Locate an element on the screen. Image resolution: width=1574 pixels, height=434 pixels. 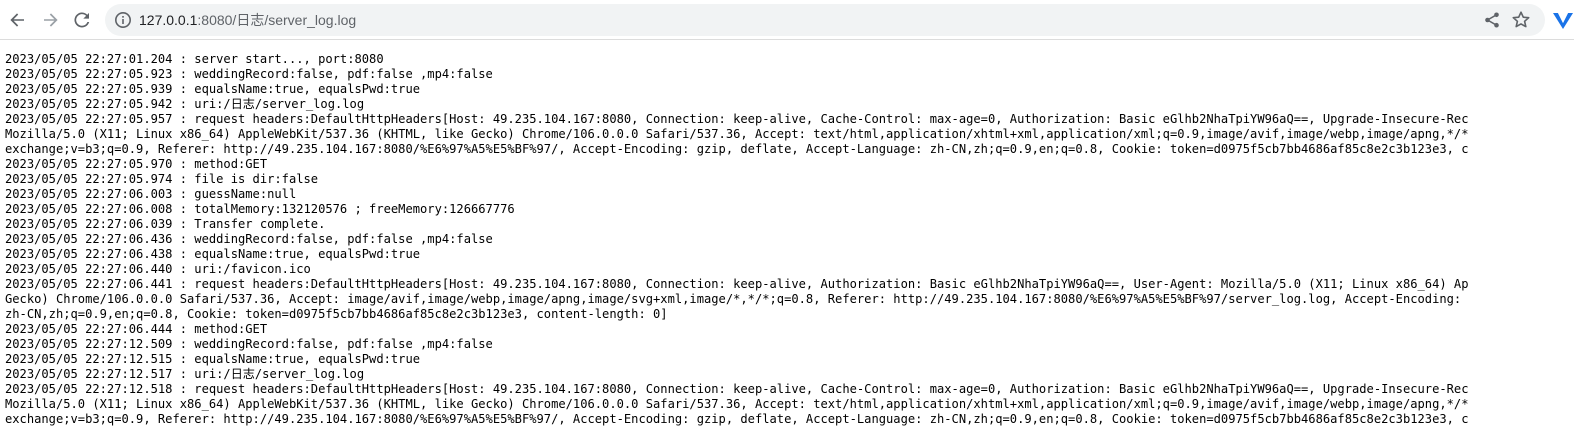
share-icon is located at coordinates (1492, 20).